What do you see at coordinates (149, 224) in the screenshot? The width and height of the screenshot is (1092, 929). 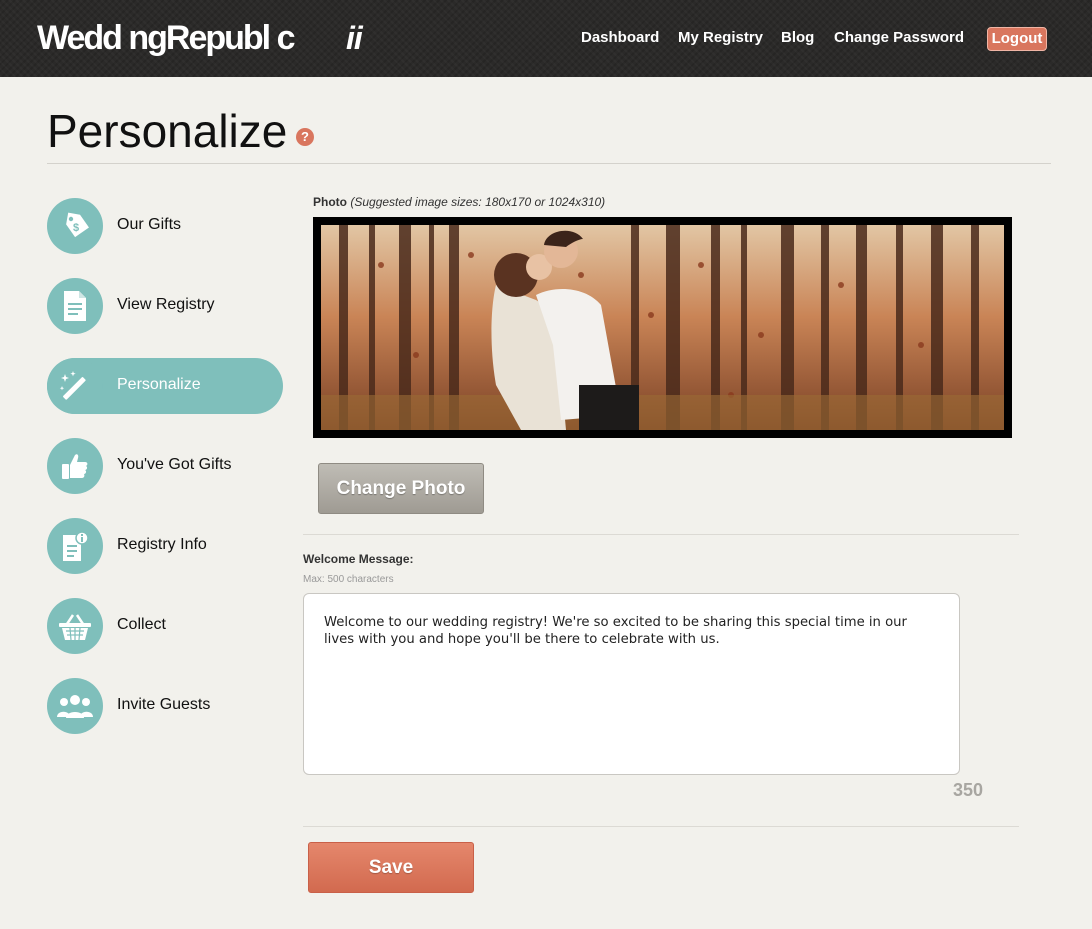 I see `sidebar-item-label: Our Gifts` at bounding box center [149, 224].